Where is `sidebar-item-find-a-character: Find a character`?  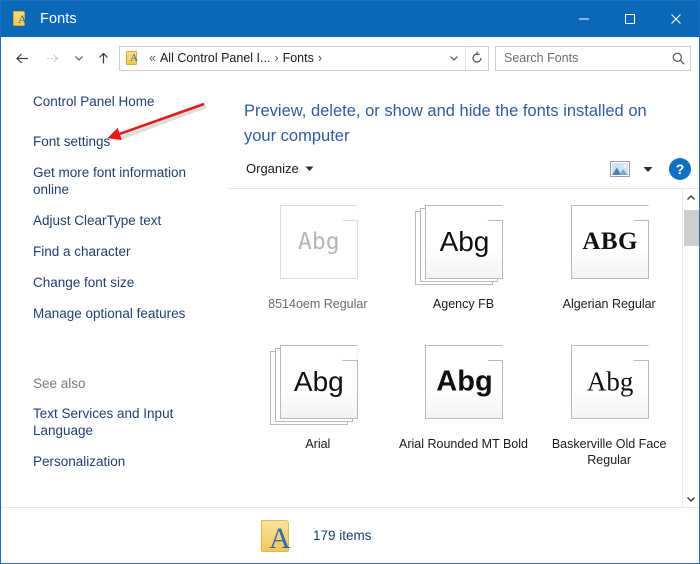
sidebar-item-find-a-character: Find a character is located at coordinates (123, 251).